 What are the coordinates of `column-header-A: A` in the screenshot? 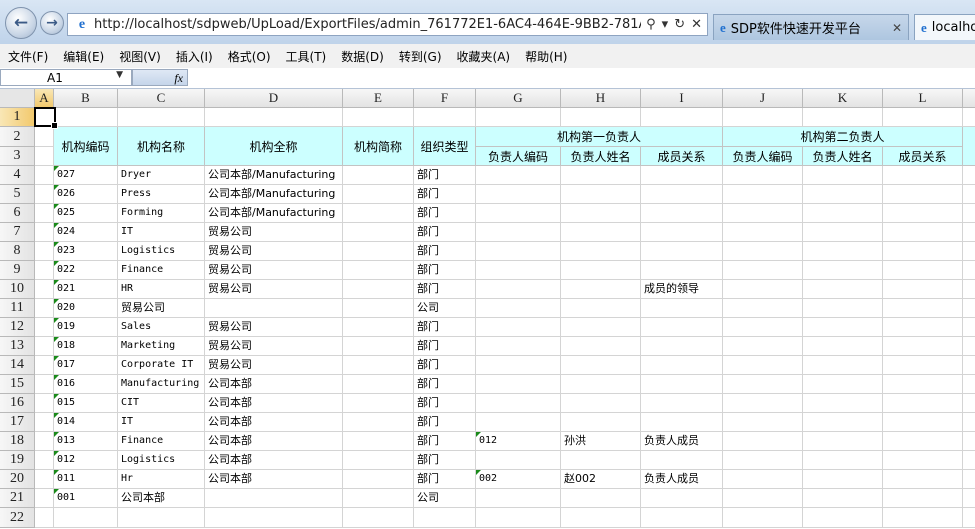 It's located at (44, 98).